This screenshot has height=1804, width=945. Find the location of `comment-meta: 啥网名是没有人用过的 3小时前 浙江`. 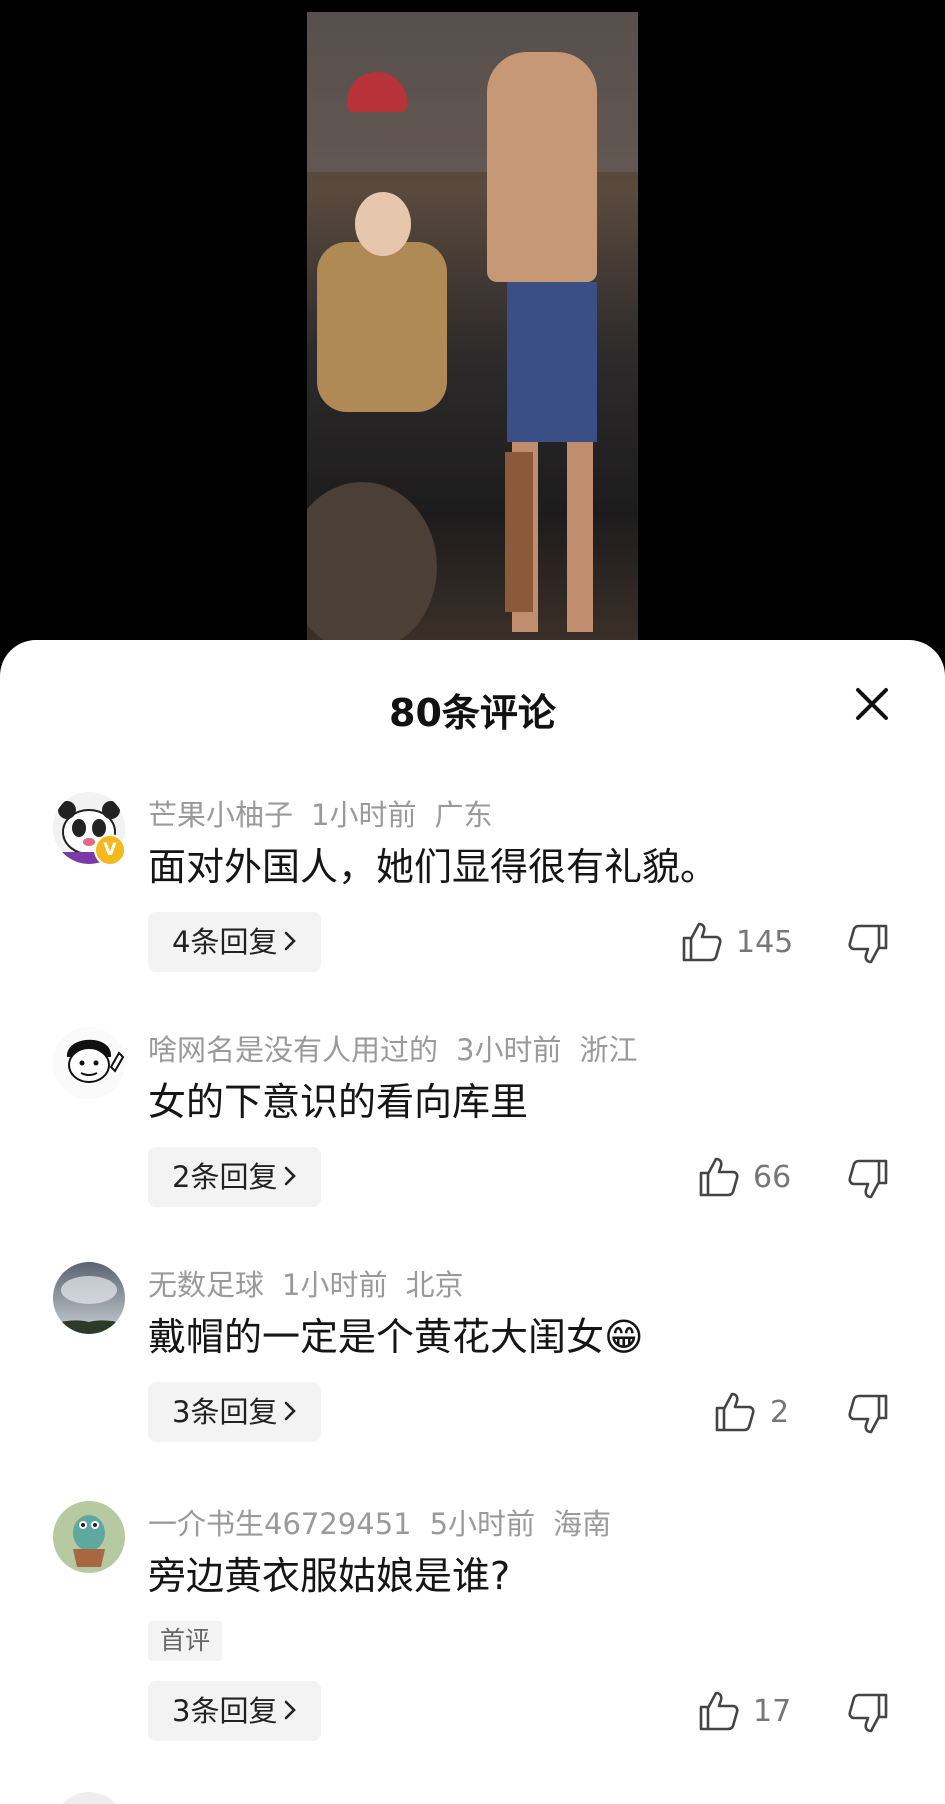

comment-meta: 啥网名是没有人用过的 3小时前 浙江 is located at coordinates (401, 1048).